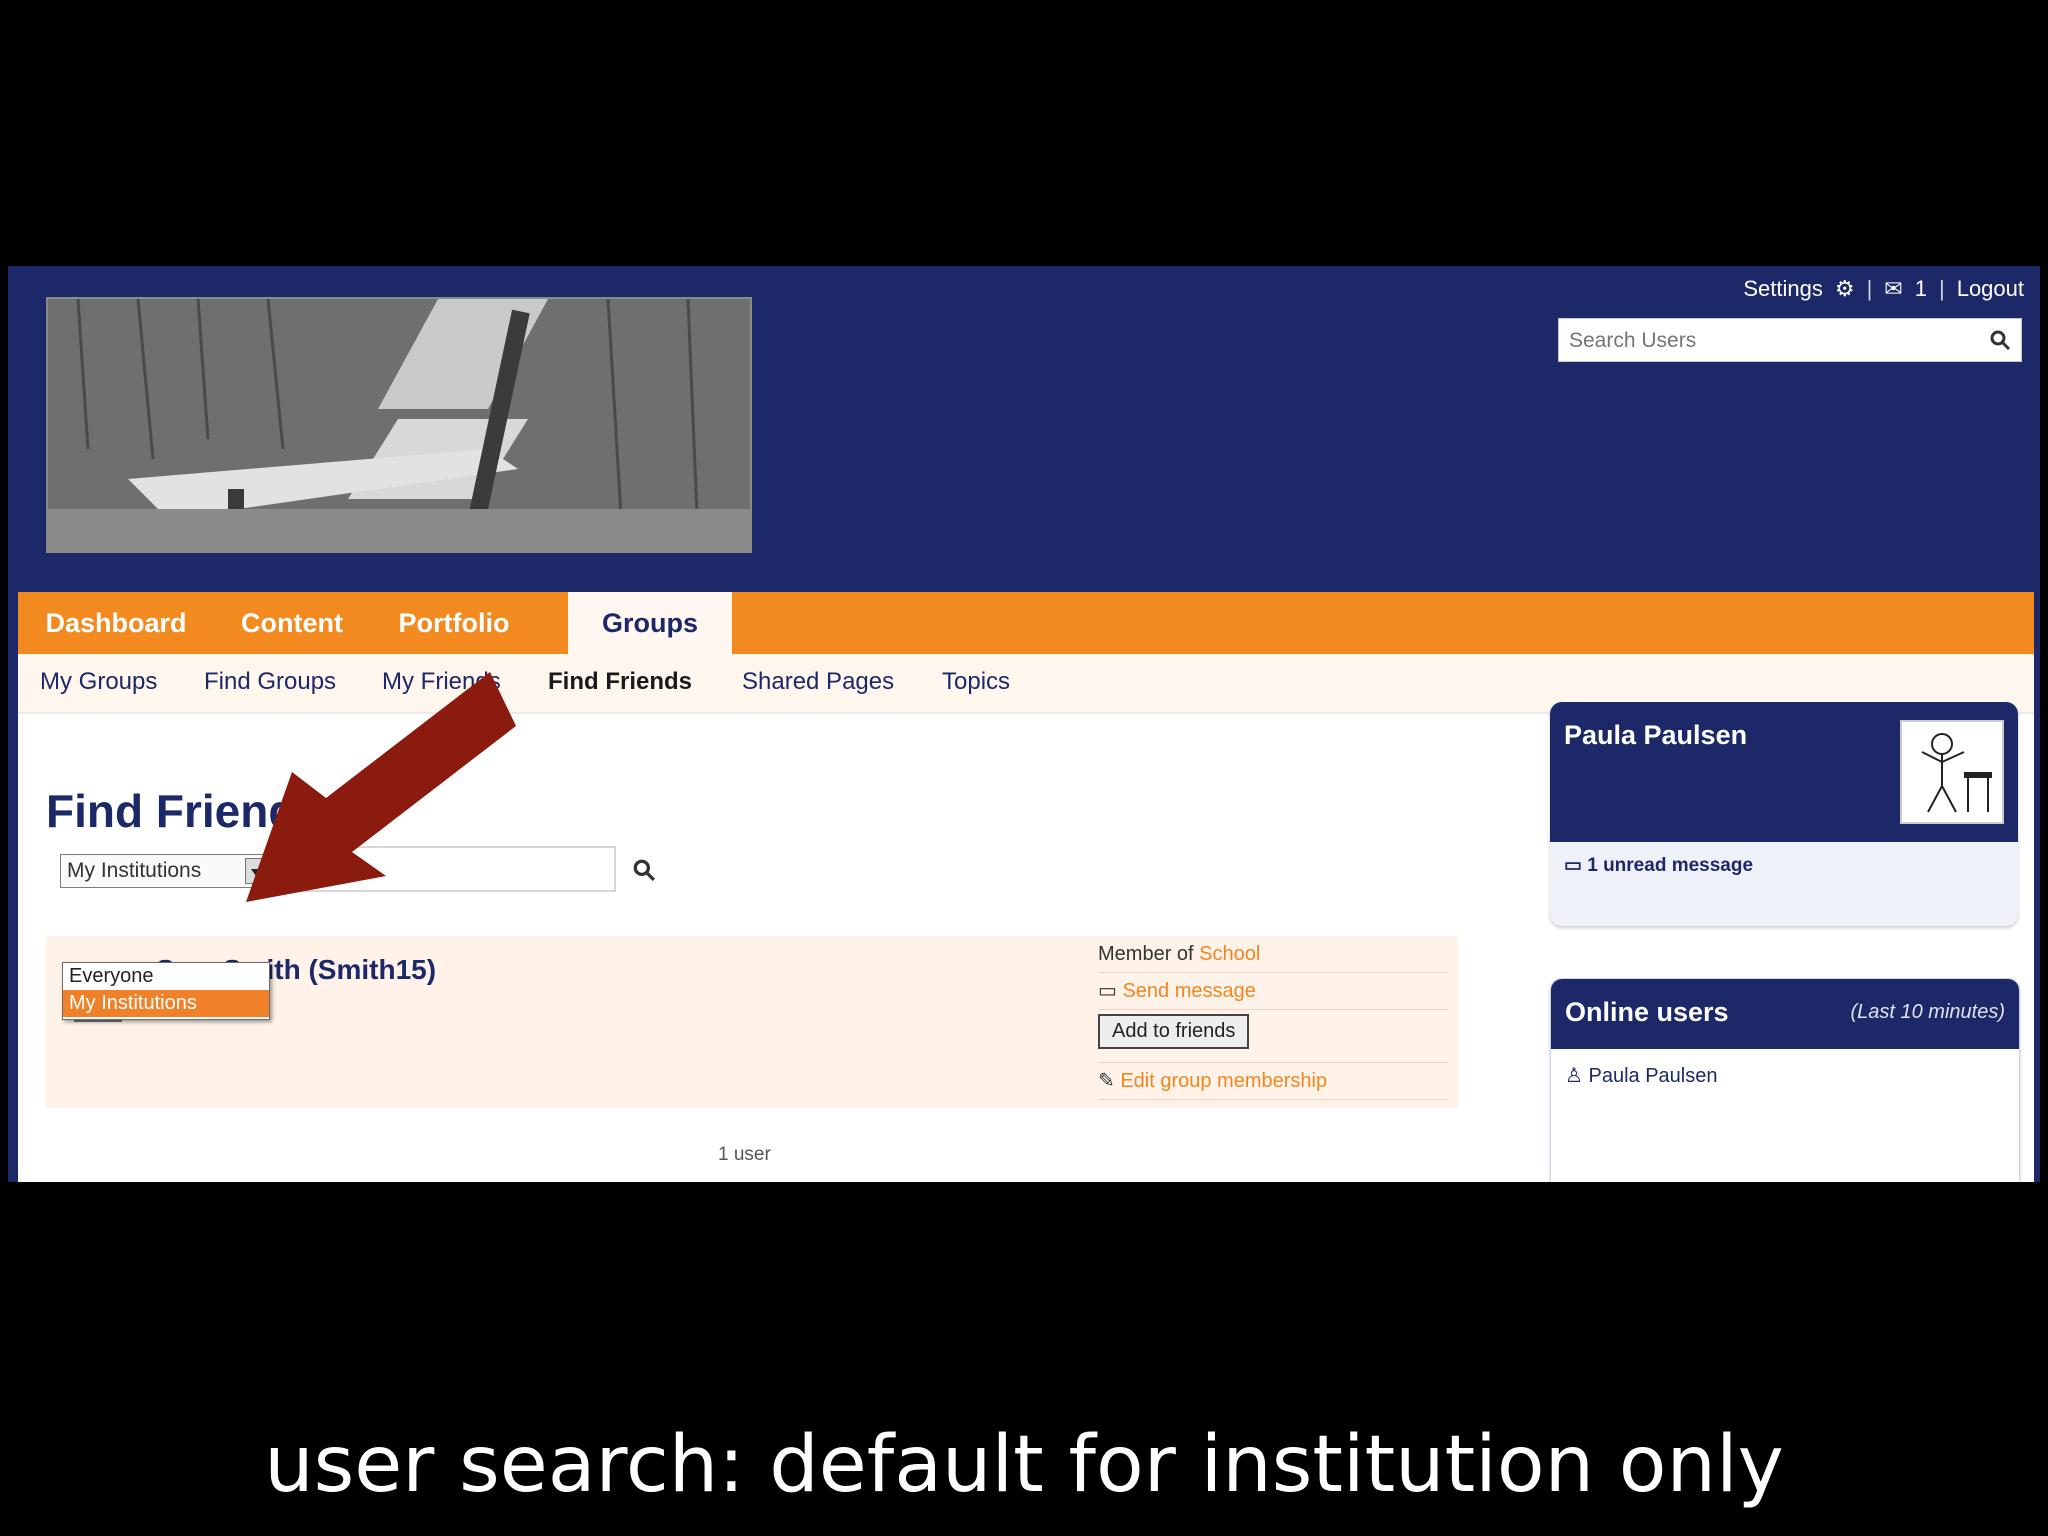 This screenshot has height=1536, width=2048. I want to click on scope-dropdown: Everyone My Institutions, so click(166, 991).